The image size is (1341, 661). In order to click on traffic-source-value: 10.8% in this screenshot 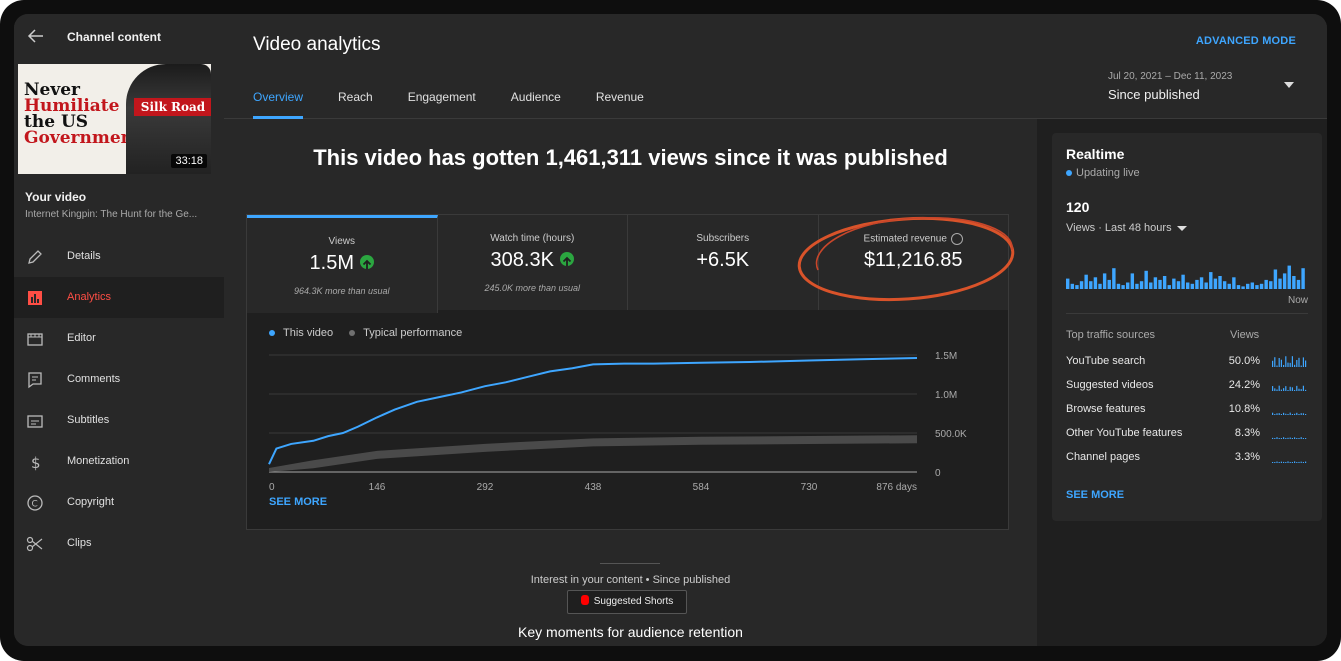, I will do `click(1244, 409)`.